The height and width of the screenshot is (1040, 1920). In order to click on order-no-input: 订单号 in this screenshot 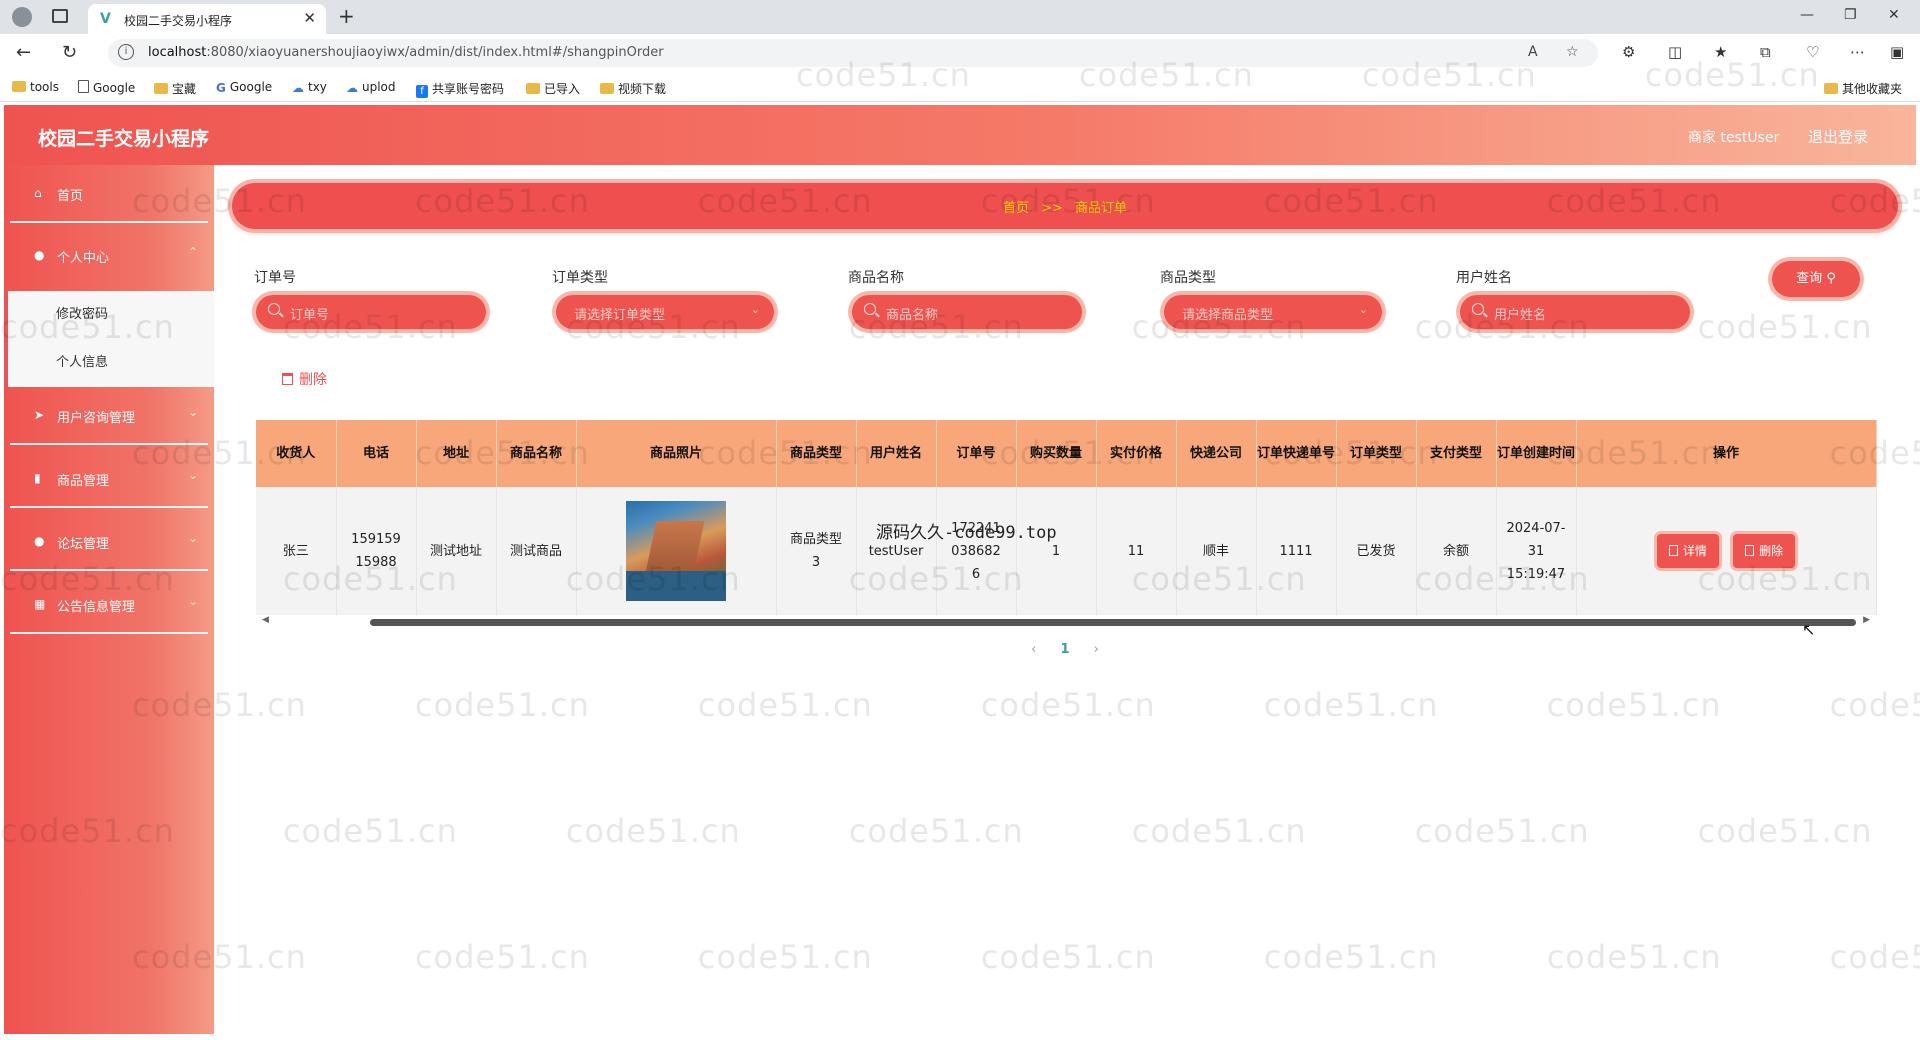, I will do `click(371, 312)`.